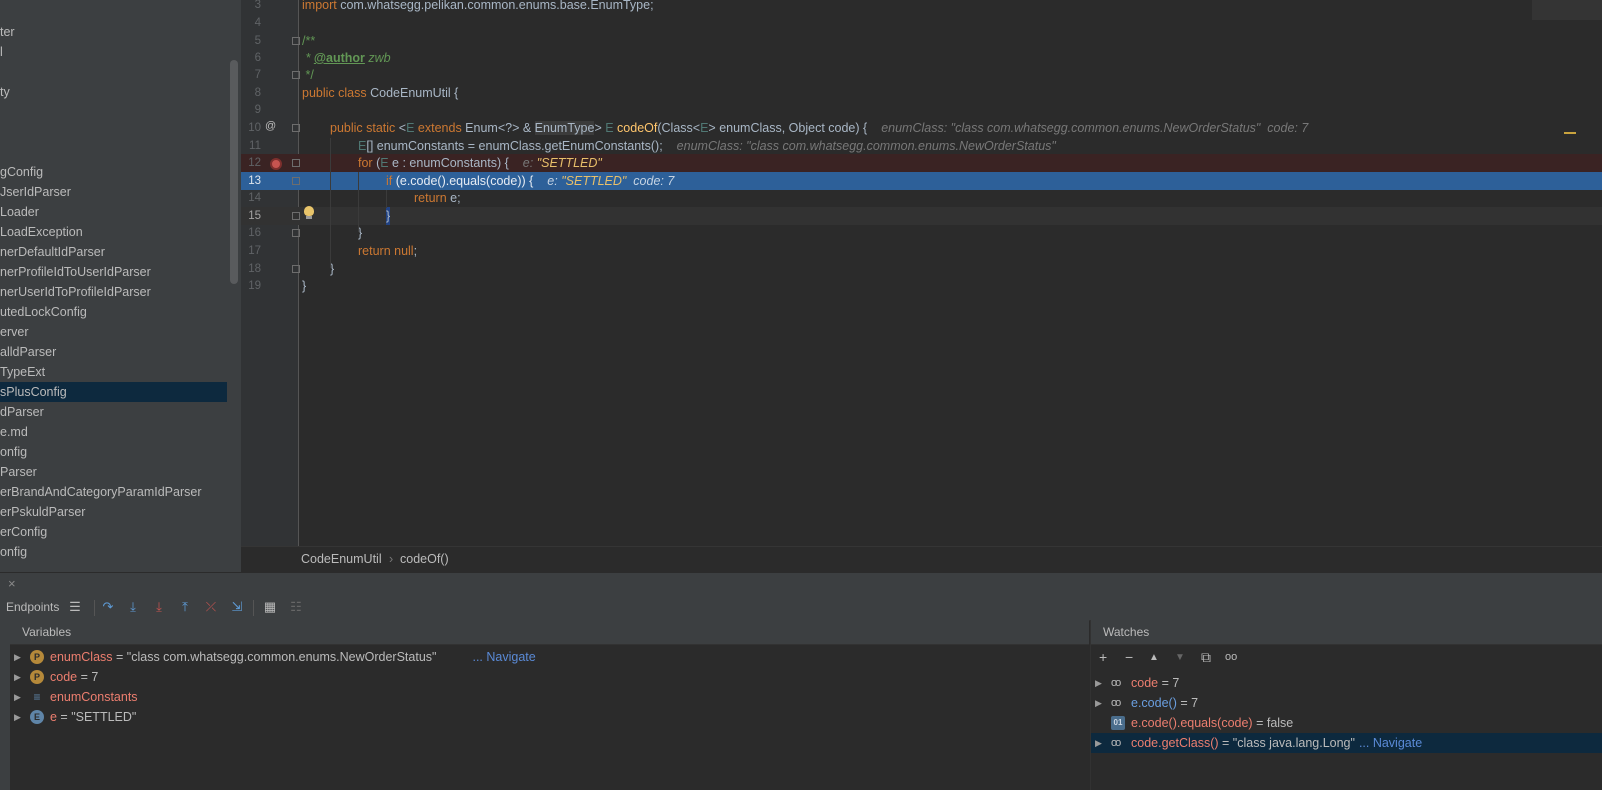  I want to click on project-tree-item: ter, so click(113, 32).